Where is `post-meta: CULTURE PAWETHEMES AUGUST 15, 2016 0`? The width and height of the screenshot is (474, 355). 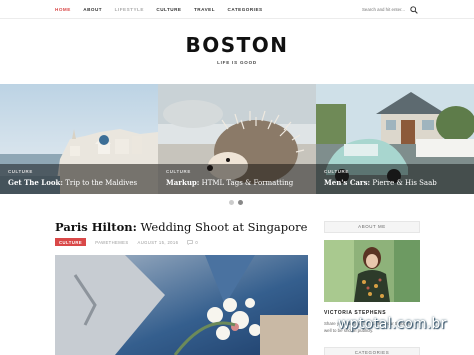 post-meta: CULTURE PAWETHEMES AUGUST 15, 2016 0 is located at coordinates (126, 242).